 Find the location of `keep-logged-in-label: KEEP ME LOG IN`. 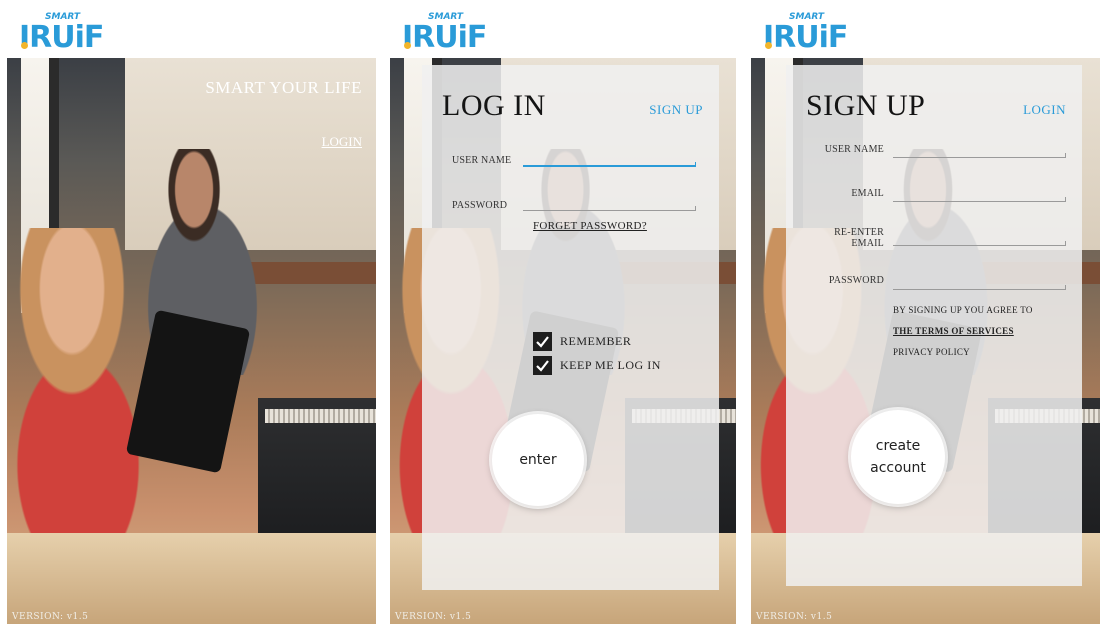

keep-logged-in-label: KEEP ME LOG IN is located at coordinates (610, 365).